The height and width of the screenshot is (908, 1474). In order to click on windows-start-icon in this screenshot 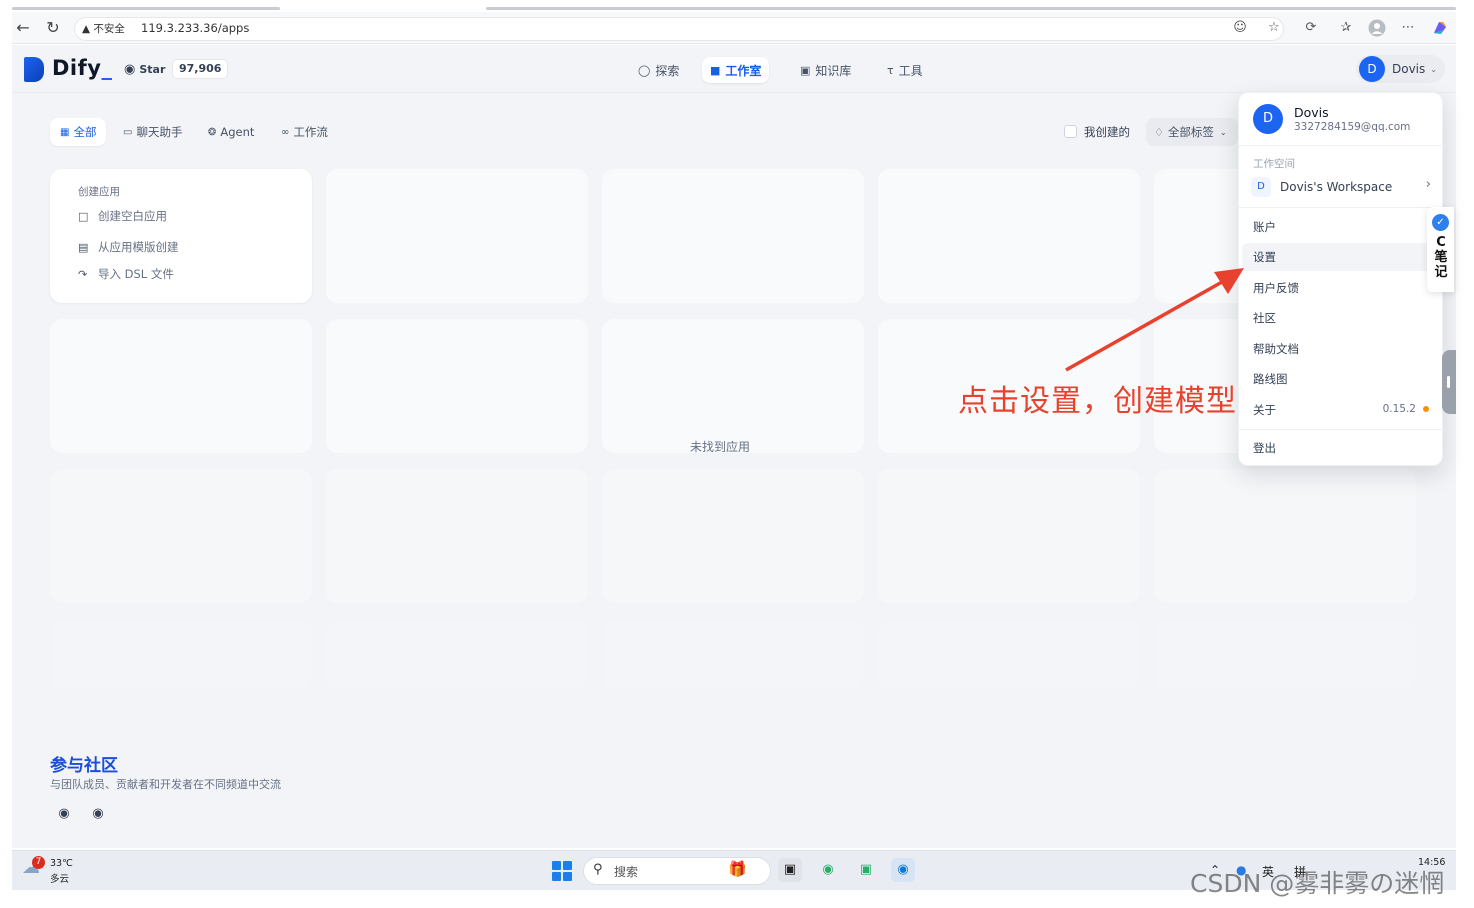, I will do `click(562, 871)`.